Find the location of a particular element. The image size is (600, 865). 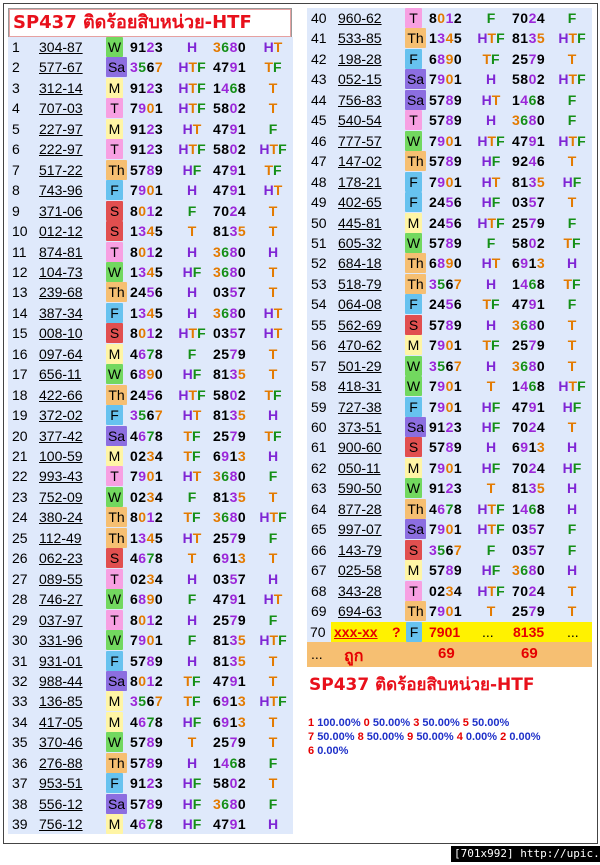

table-row: 53 518-79 Th 3567 H 1468 TF is located at coordinates (449, 283).